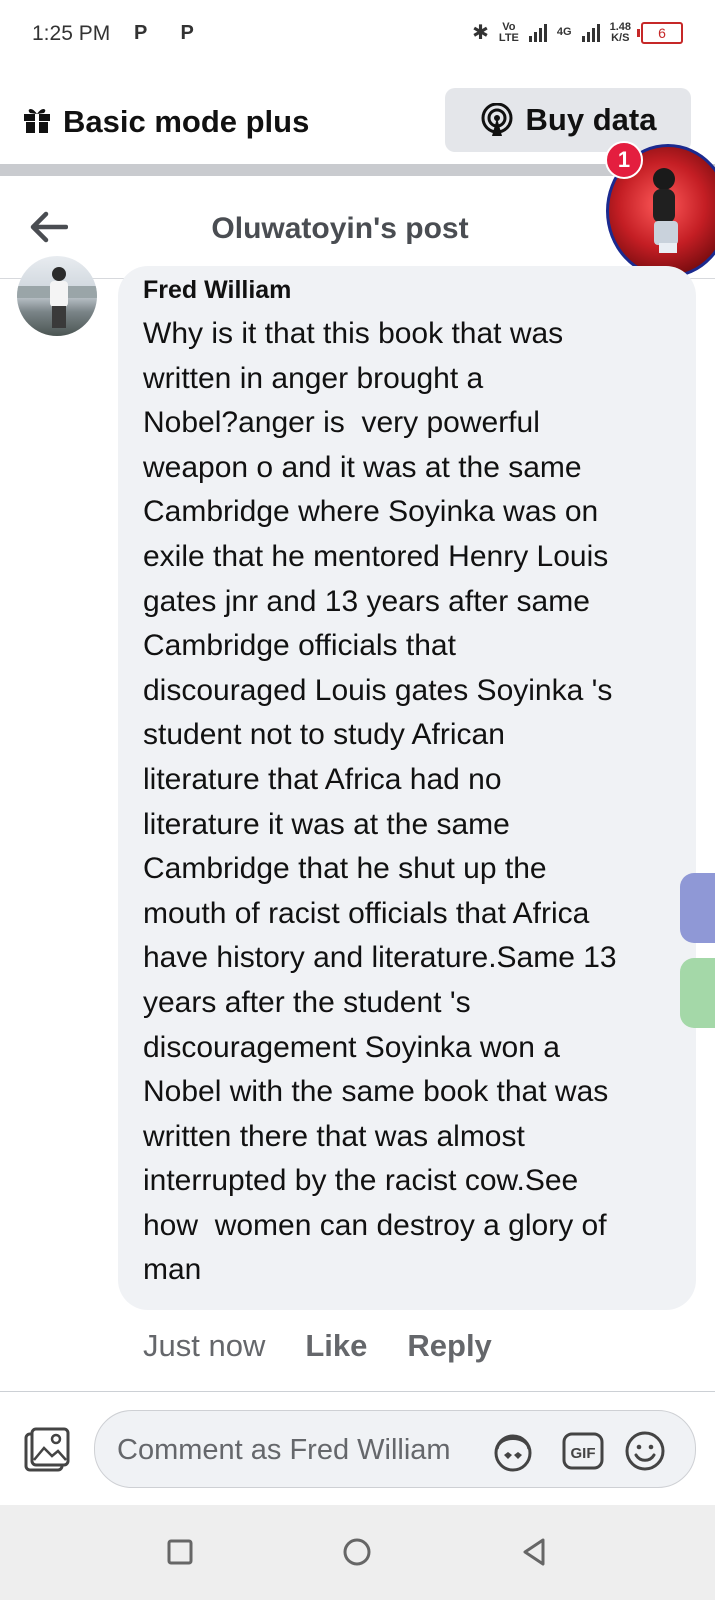 This screenshot has height=1600, width=715. Describe the element at coordinates (660, 32) in the screenshot. I see `battery-indicator: 6` at that location.